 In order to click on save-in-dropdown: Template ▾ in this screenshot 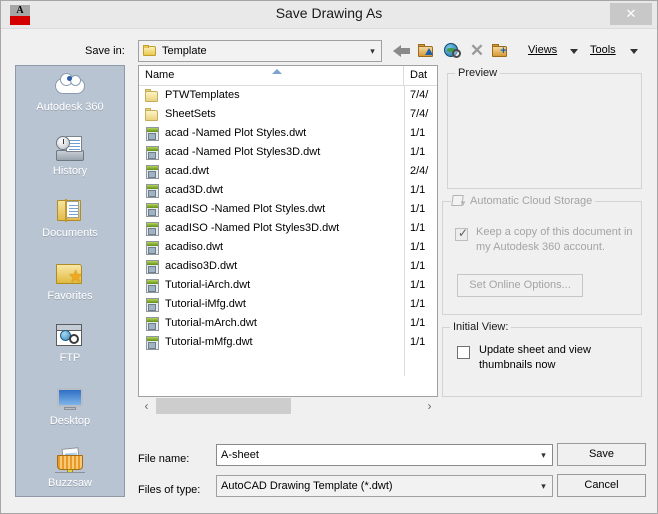, I will do `click(260, 51)`.